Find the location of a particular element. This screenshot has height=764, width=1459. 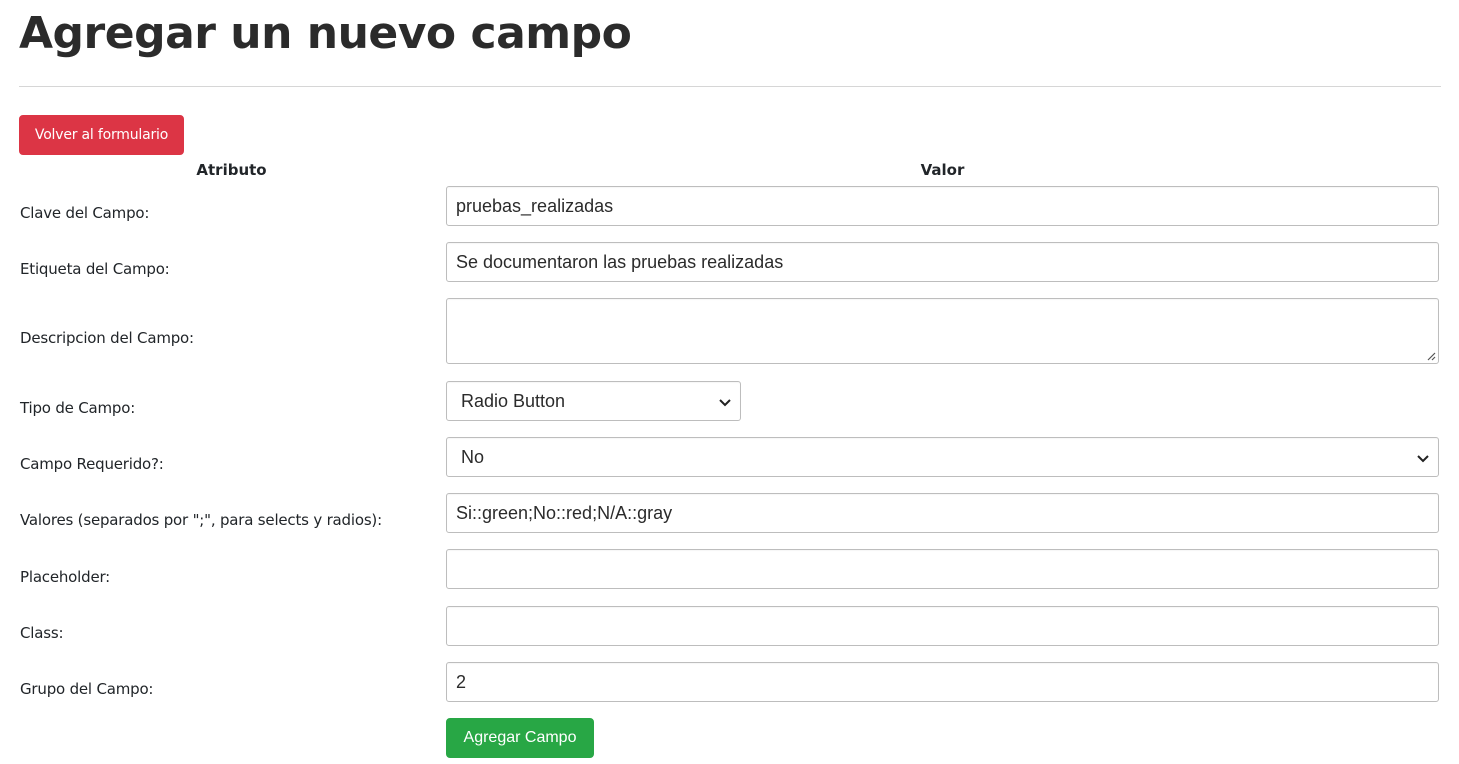

value-column-header: Valor is located at coordinates (942, 170).